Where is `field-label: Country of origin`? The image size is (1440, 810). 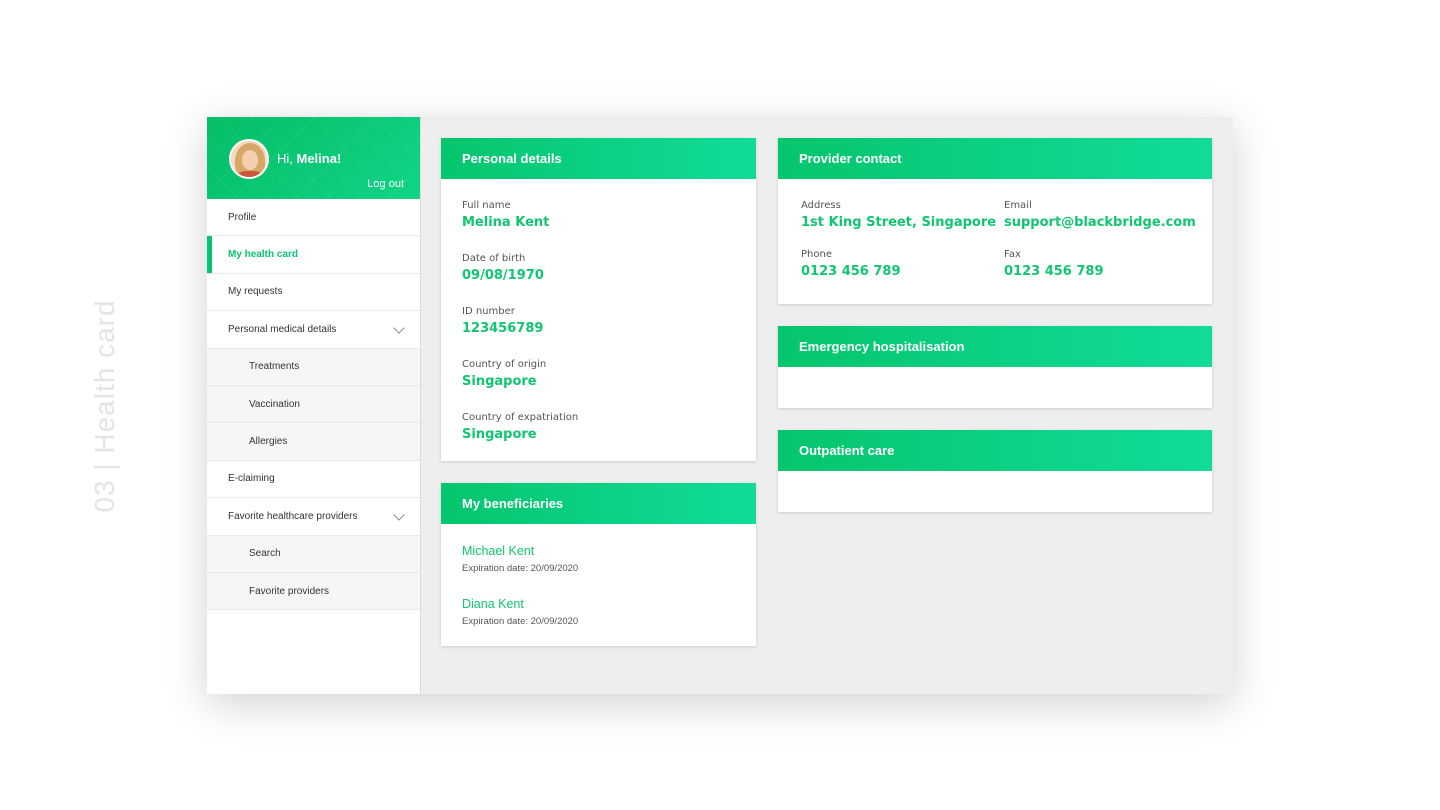
field-label: Country of origin is located at coordinates (504, 364).